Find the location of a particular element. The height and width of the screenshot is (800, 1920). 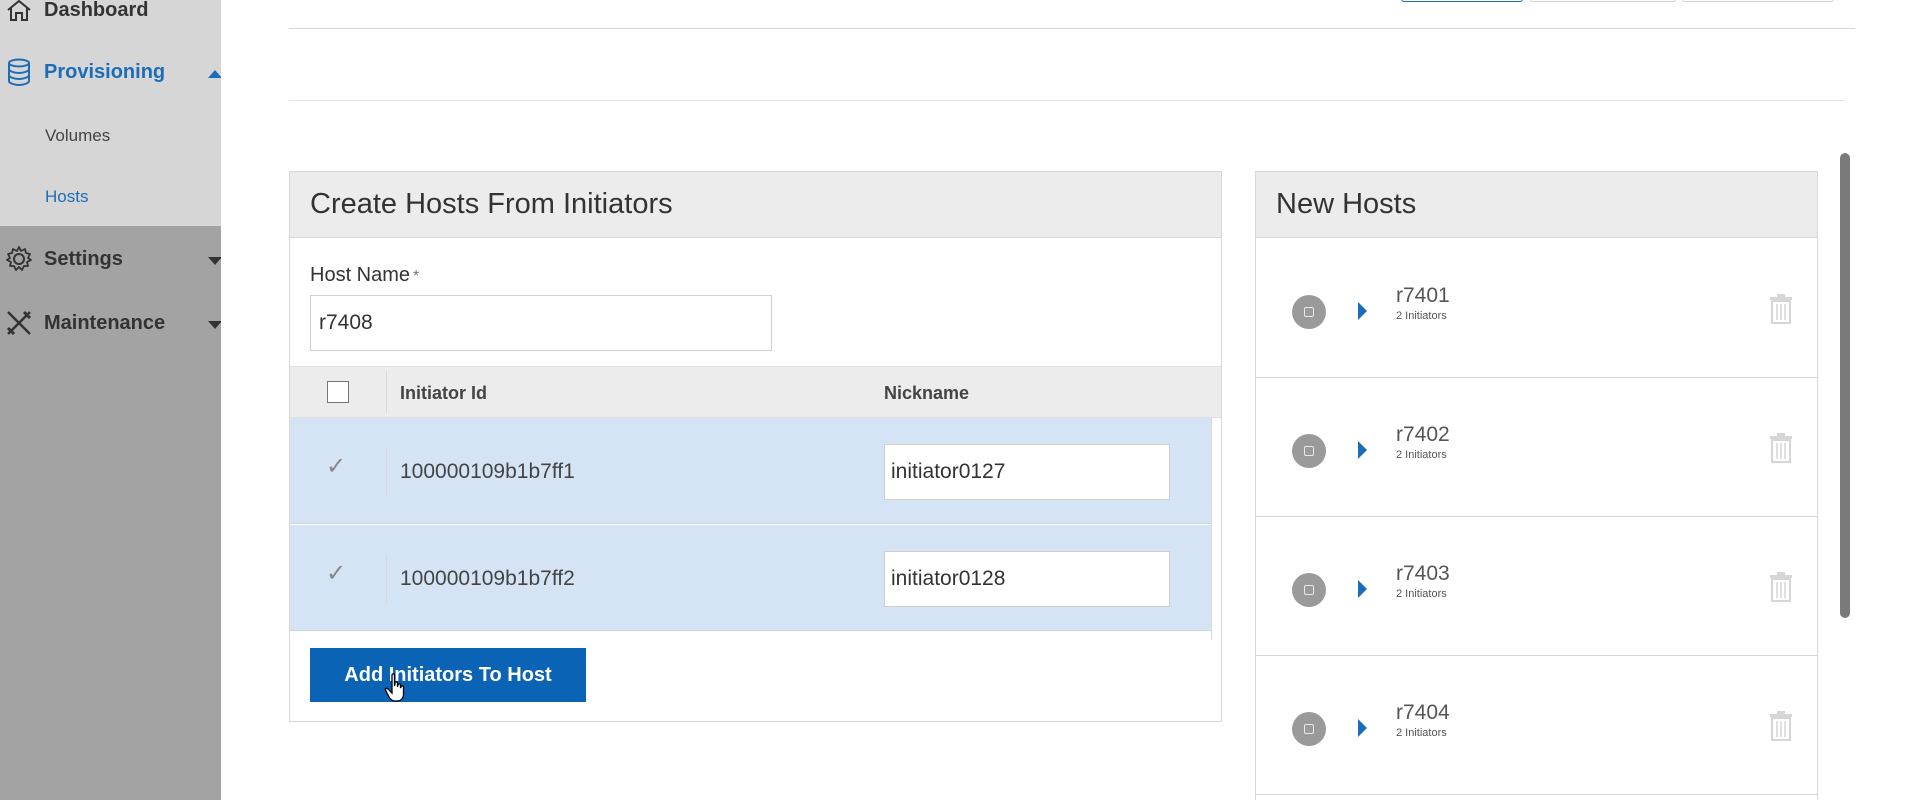

host-card: r7402 2 Initiators is located at coordinates (1536, 448).